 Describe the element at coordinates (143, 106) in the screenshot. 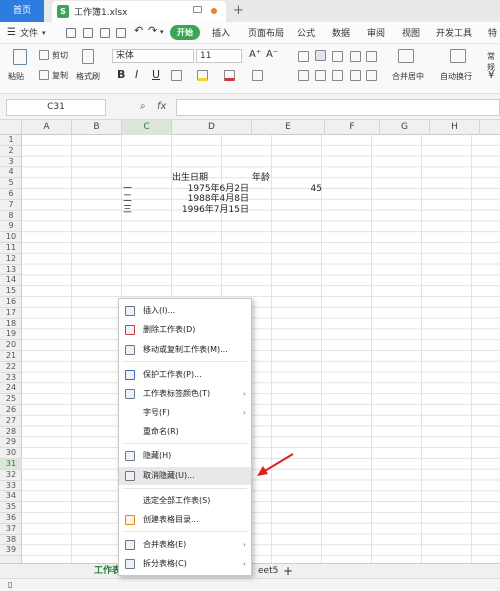

I see `zoom-icon: ⌕` at that location.